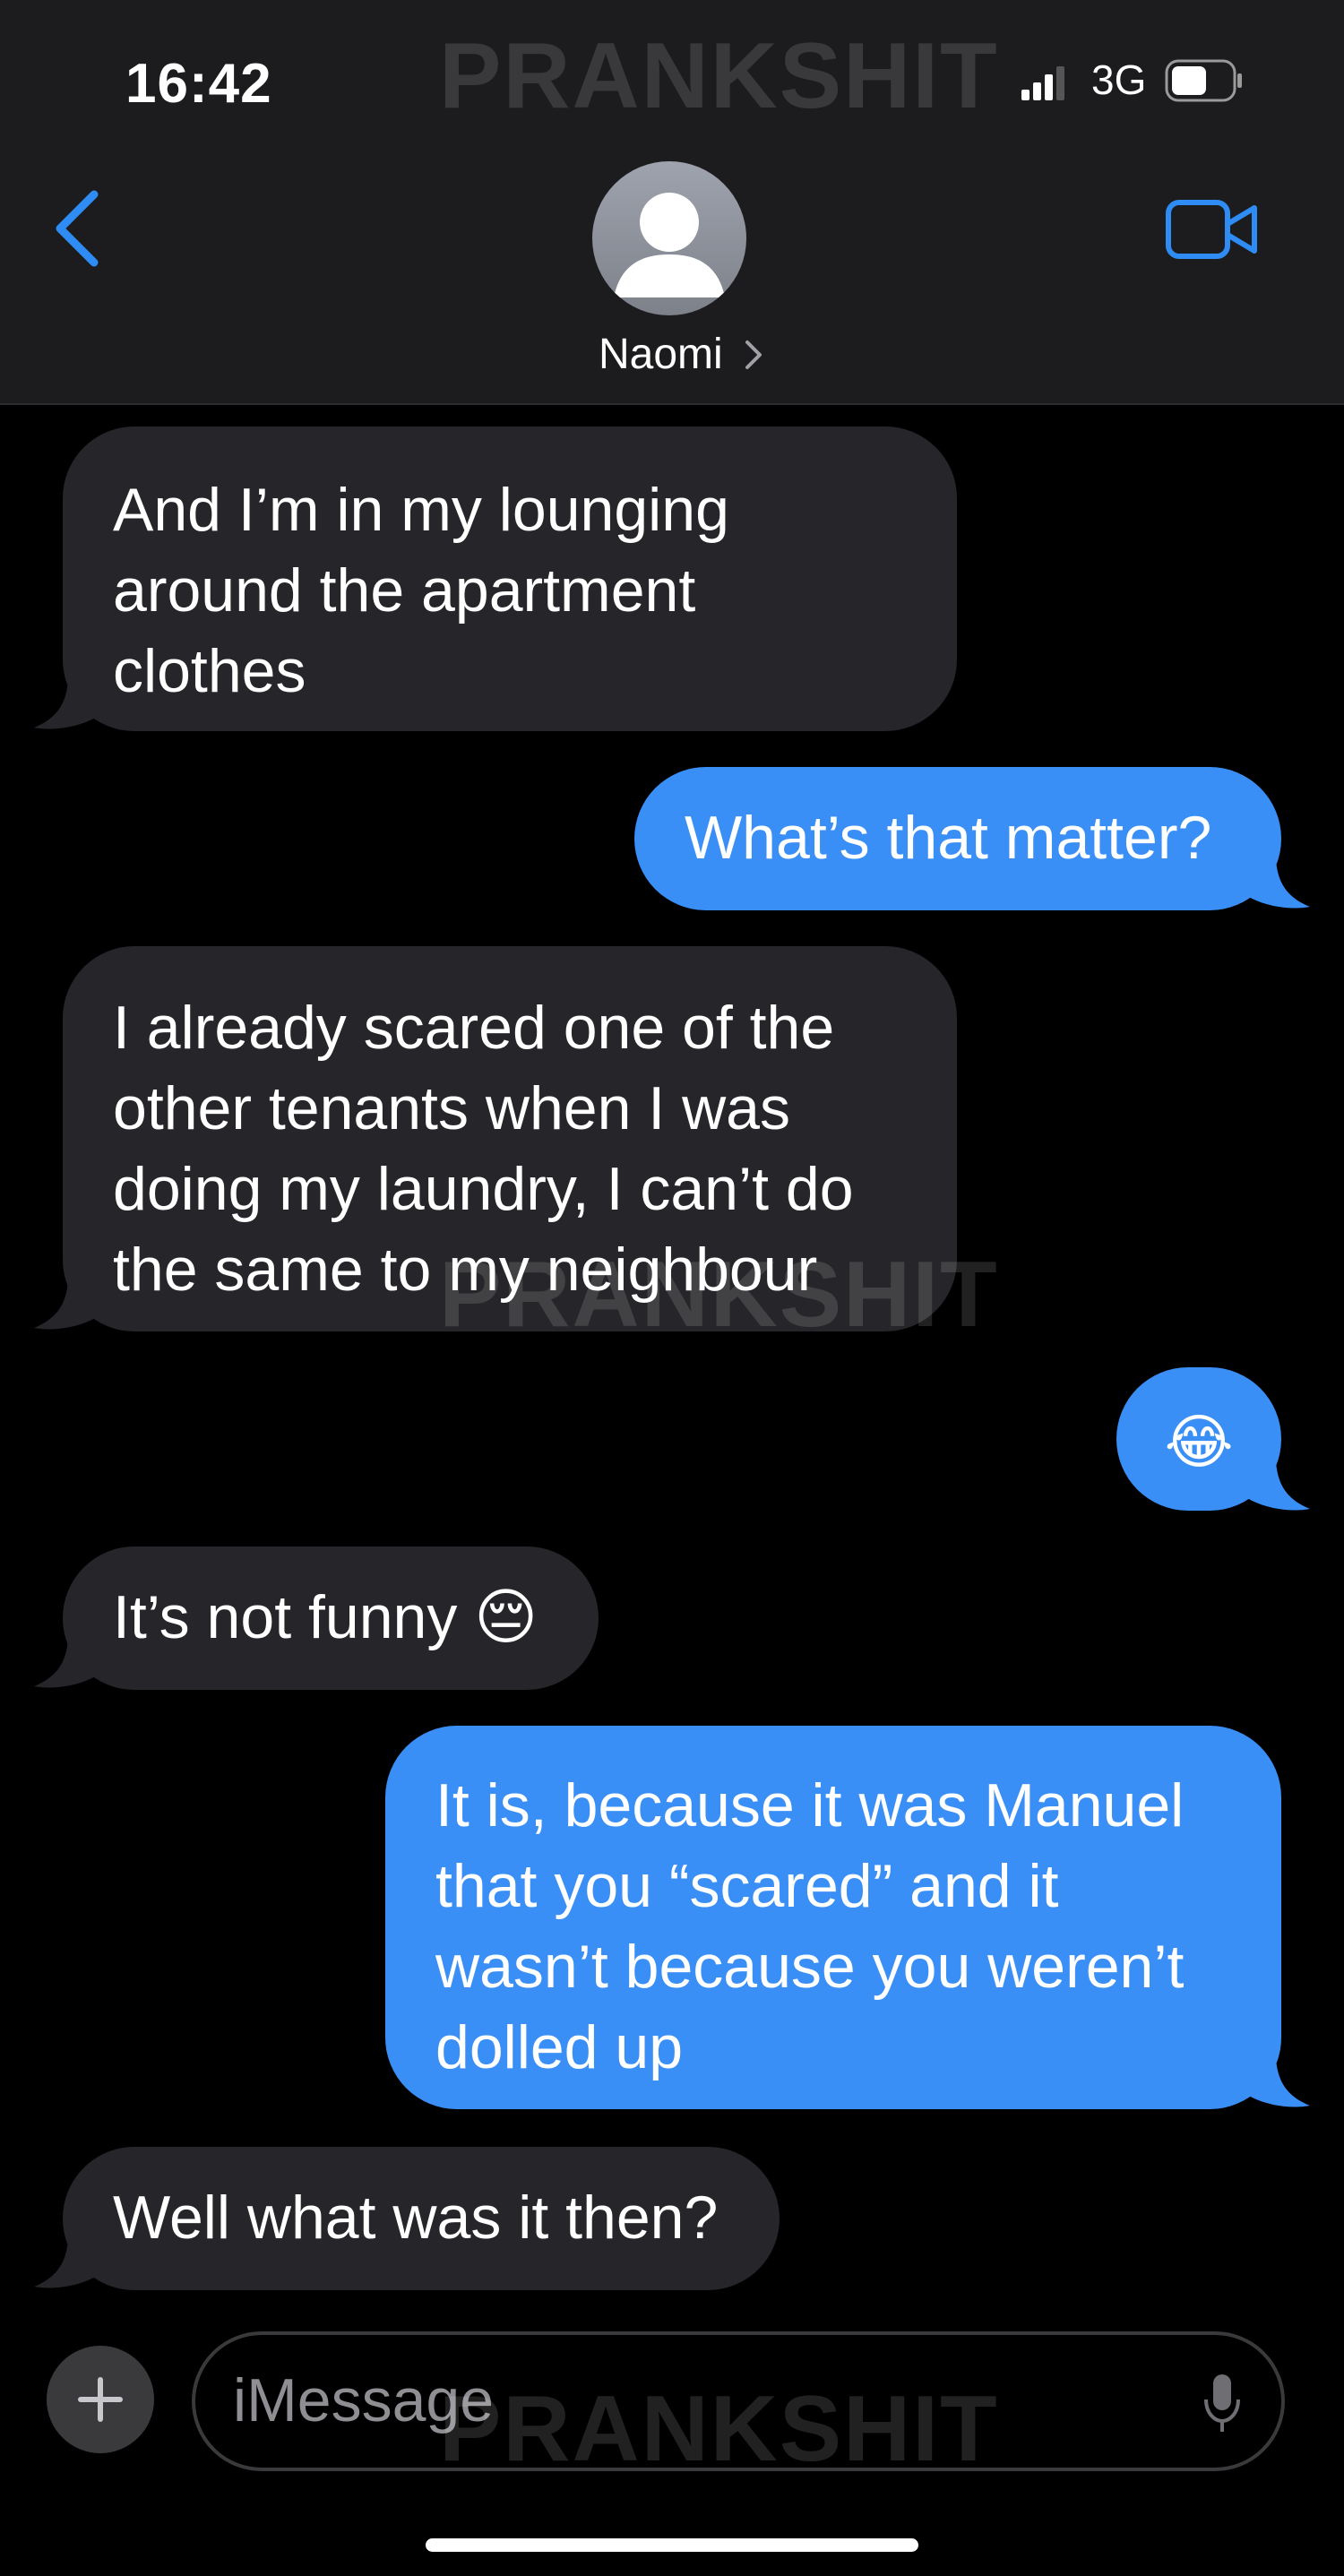  I want to click on video-camera-icon, so click(1212, 230).